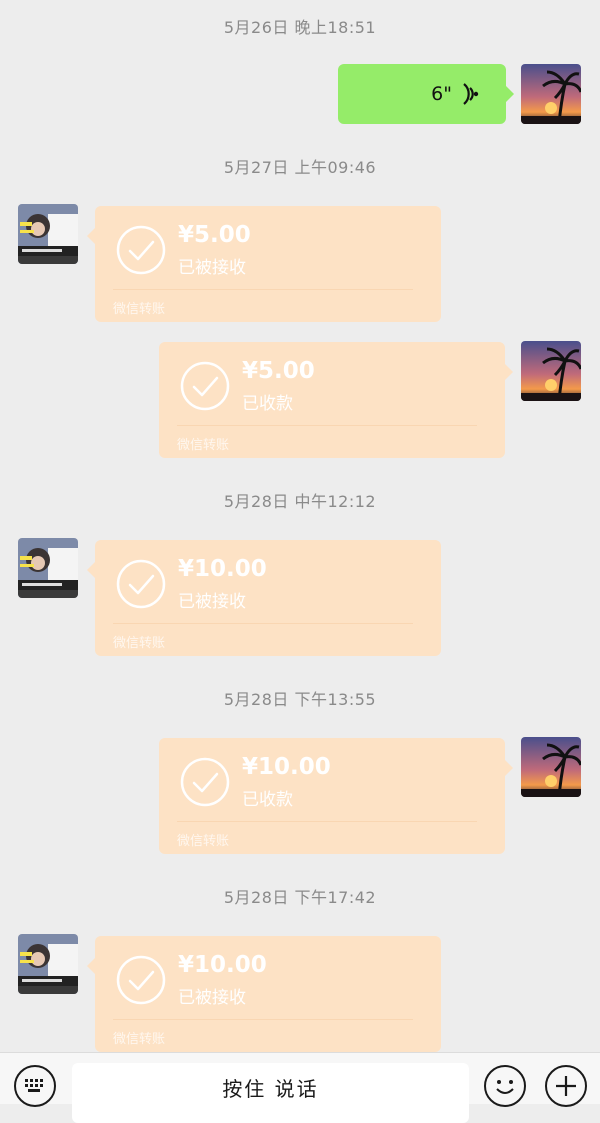 This screenshot has height=1123, width=600. Describe the element at coordinates (471, 94) in the screenshot. I see `voice-wave-icon` at that location.